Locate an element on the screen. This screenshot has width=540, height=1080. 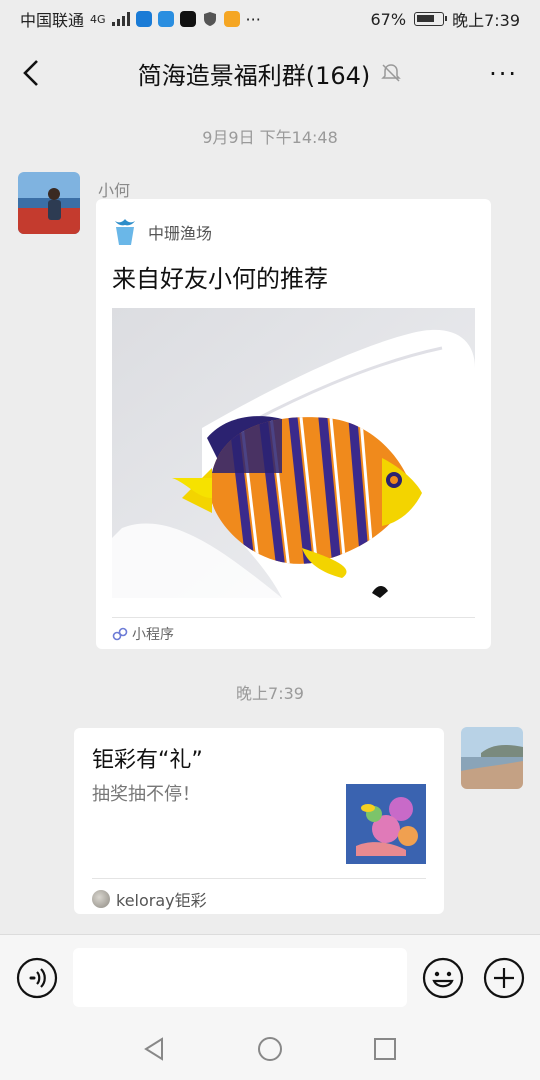
beach-avatar-photo is located at coordinates (492, 758).